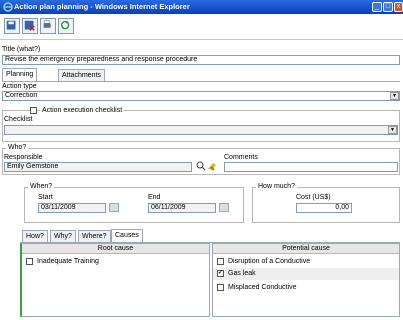 The height and width of the screenshot is (320, 403). I want to click on start-calendar-icon, so click(114, 207).